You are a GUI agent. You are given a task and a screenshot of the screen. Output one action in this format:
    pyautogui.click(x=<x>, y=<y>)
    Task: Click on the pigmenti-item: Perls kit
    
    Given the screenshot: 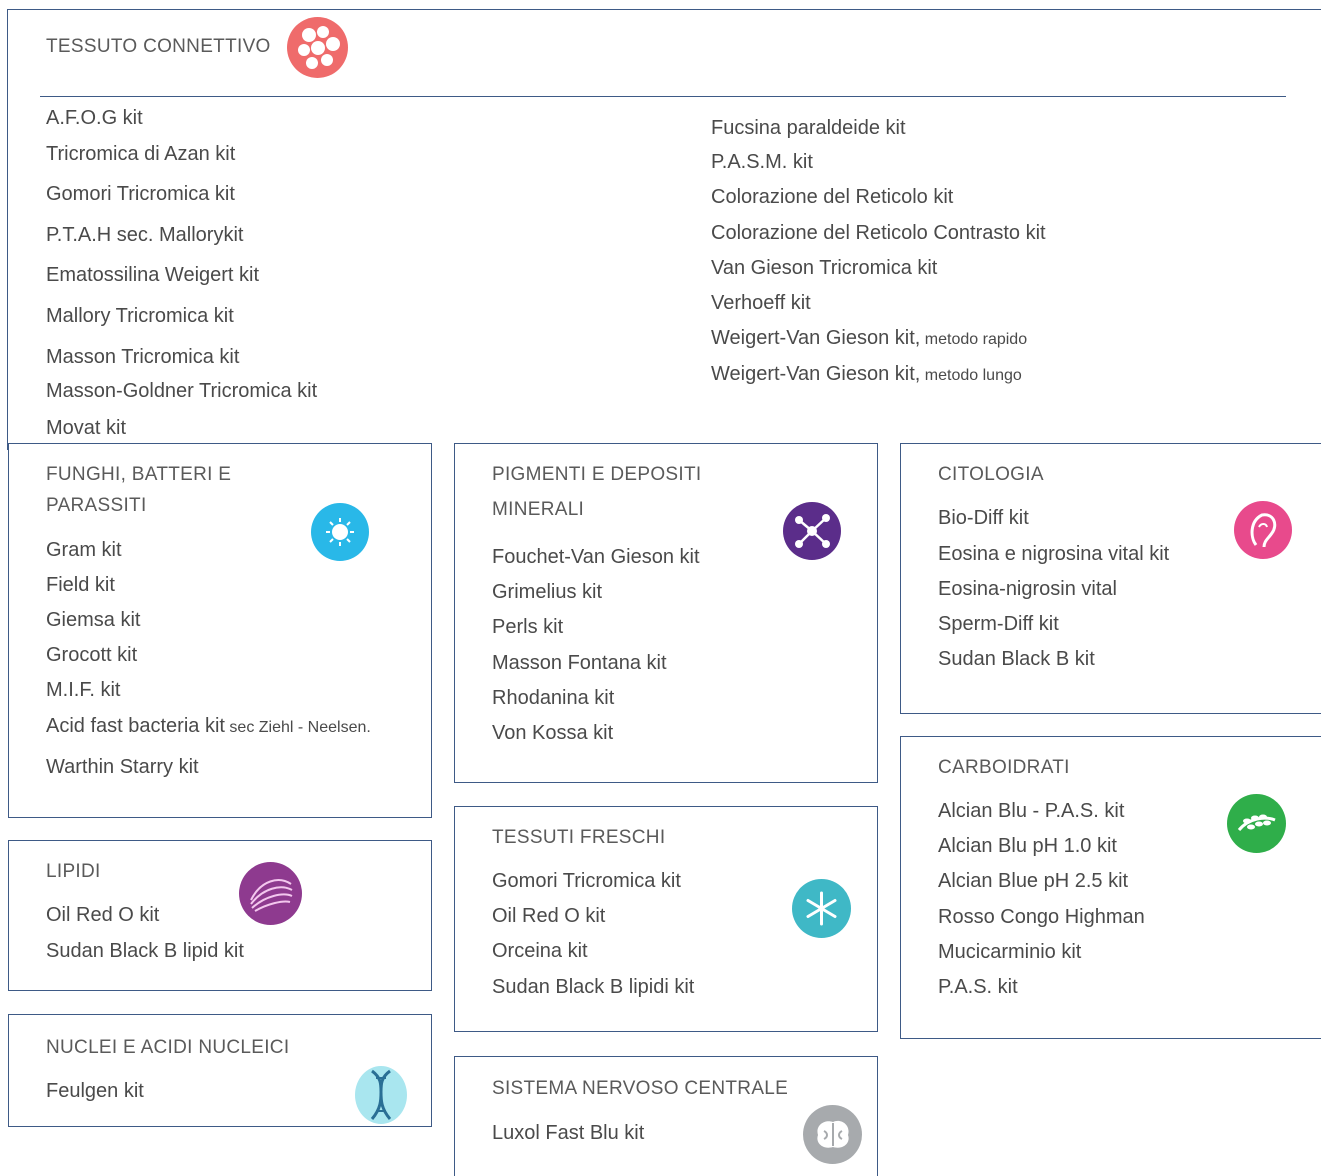 What is the action you would take?
    pyautogui.click(x=527, y=627)
    